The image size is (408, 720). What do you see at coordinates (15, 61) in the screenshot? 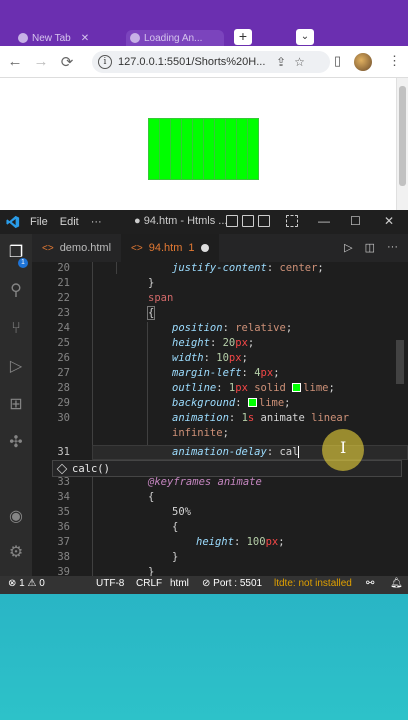
I see `back-button: ←` at bounding box center [15, 61].